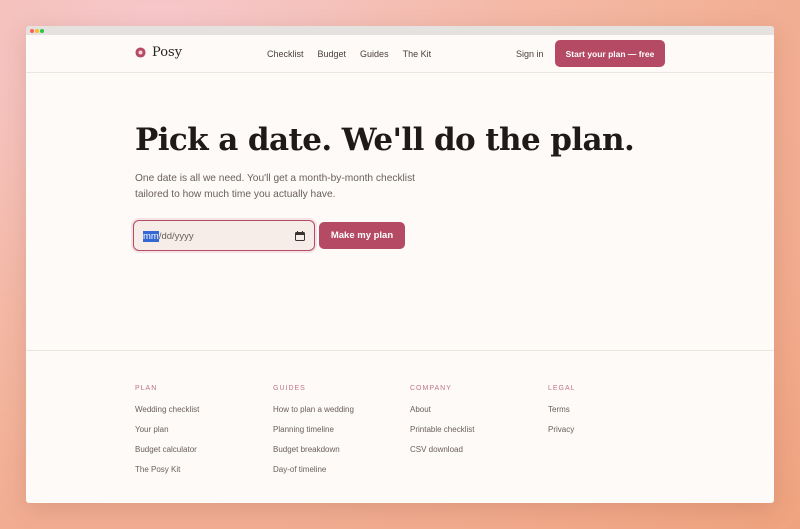  I want to click on footer-link: CSV download, so click(442, 455).